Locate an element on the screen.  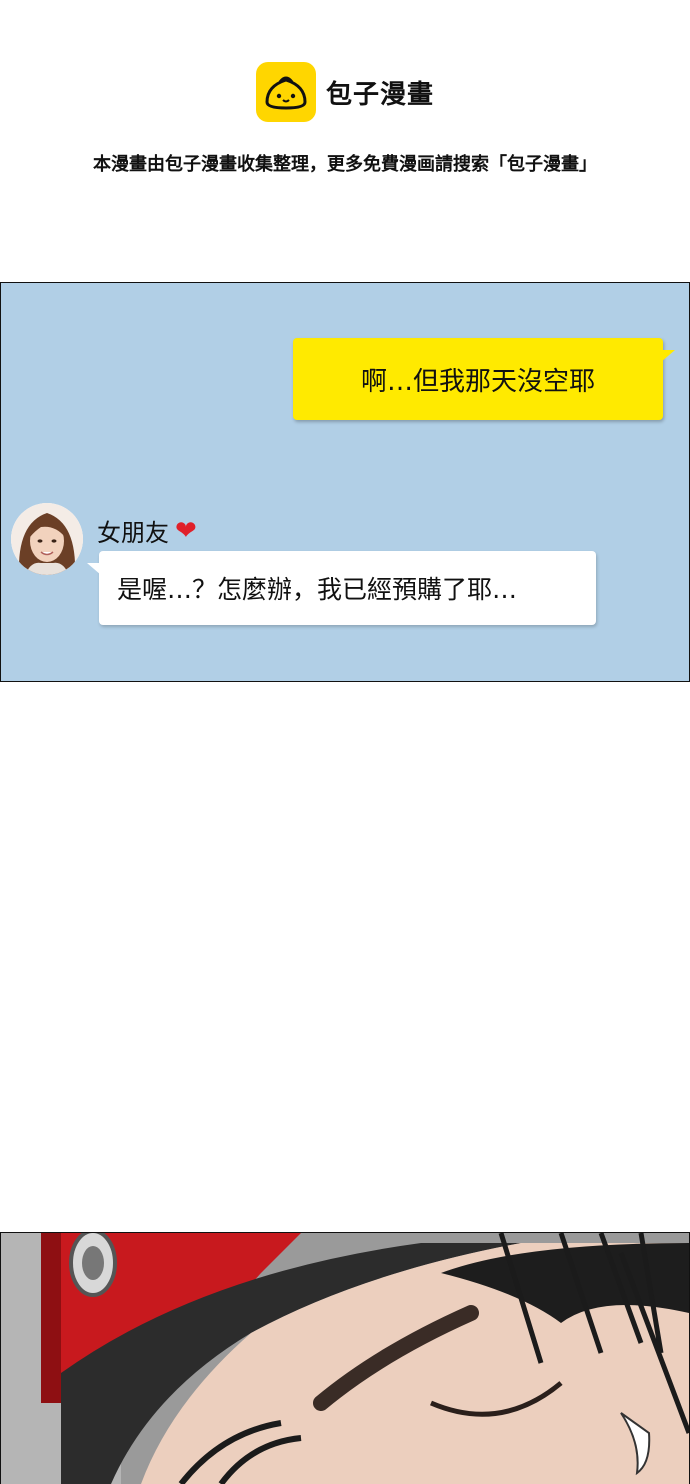
heart-icon: ❤ is located at coordinates (186, 530).